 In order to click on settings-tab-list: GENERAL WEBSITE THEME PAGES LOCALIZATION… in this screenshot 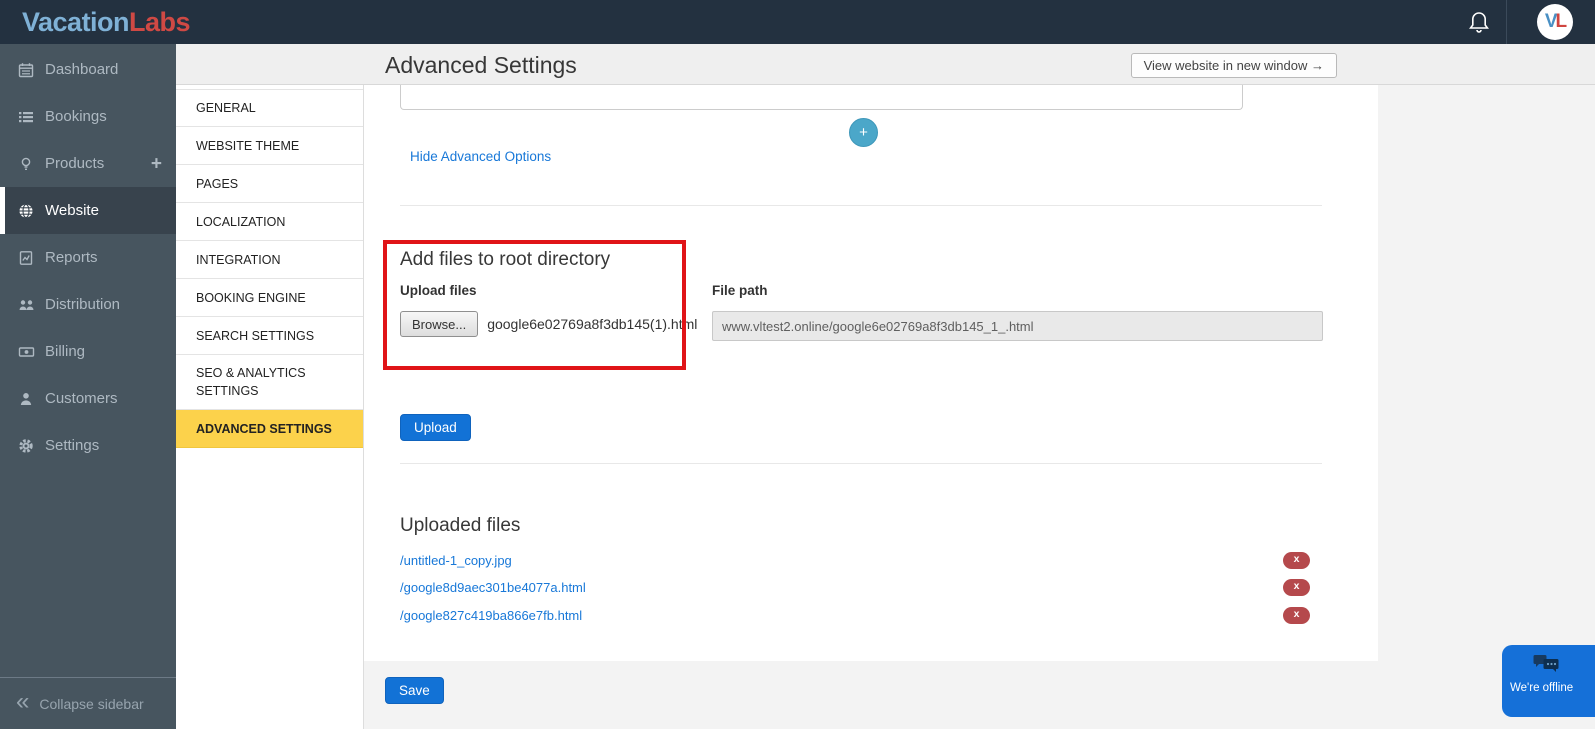, I will do `click(269, 269)`.